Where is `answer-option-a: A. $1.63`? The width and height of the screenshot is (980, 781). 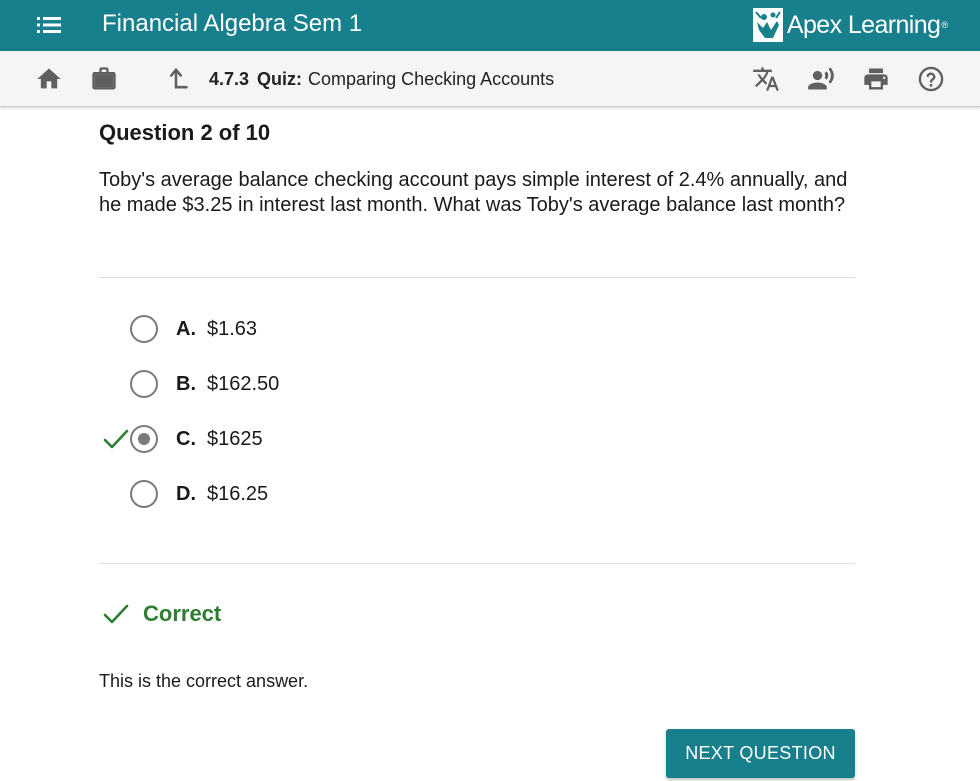 answer-option-a: A. $1.63 is located at coordinates (193, 329).